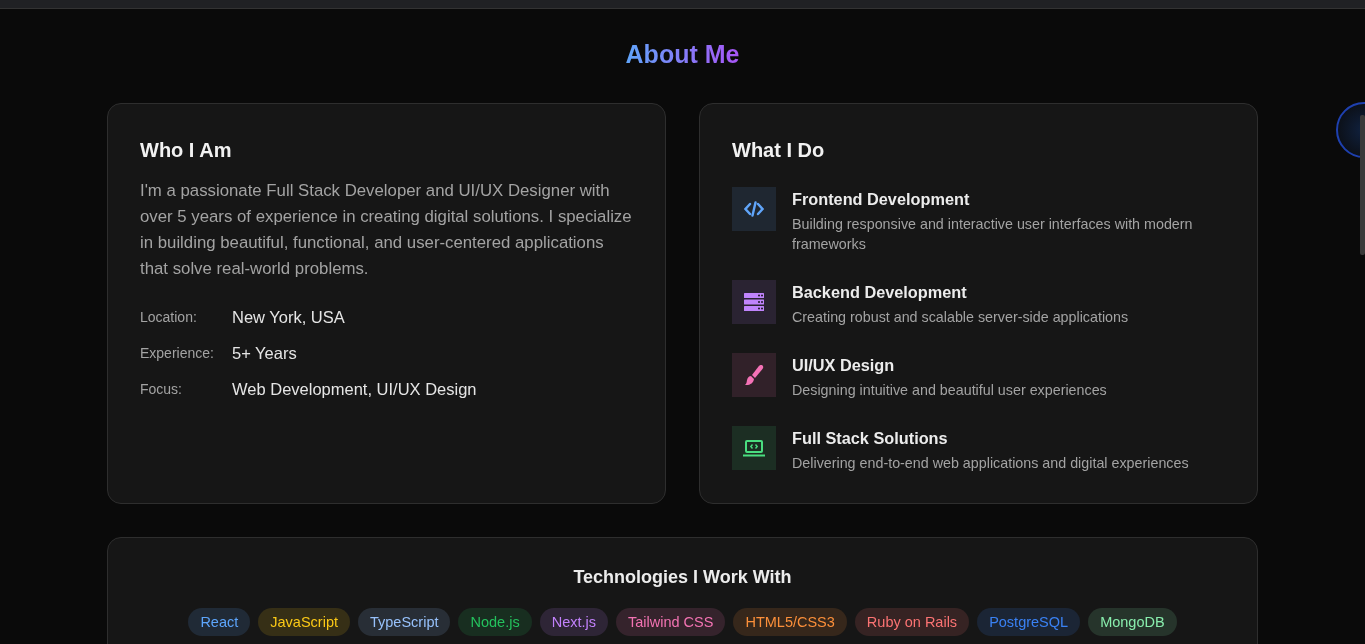 The image size is (1365, 644). What do you see at coordinates (573, 622) in the screenshot?
I see `tech-tag: Next.js` at bounding box center [573, 622].